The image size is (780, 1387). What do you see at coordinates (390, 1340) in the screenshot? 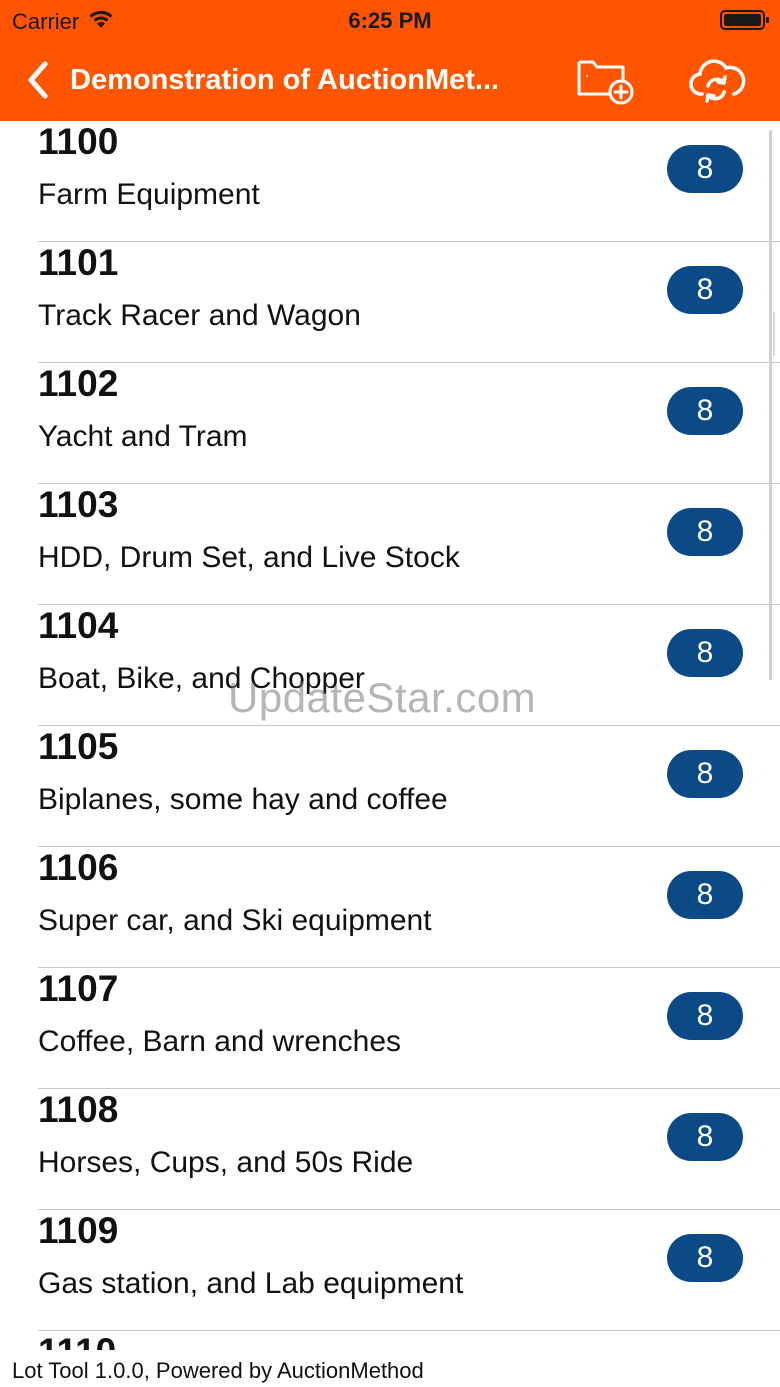
I see `list-item: 1110` at bounding box center [390, 1340].